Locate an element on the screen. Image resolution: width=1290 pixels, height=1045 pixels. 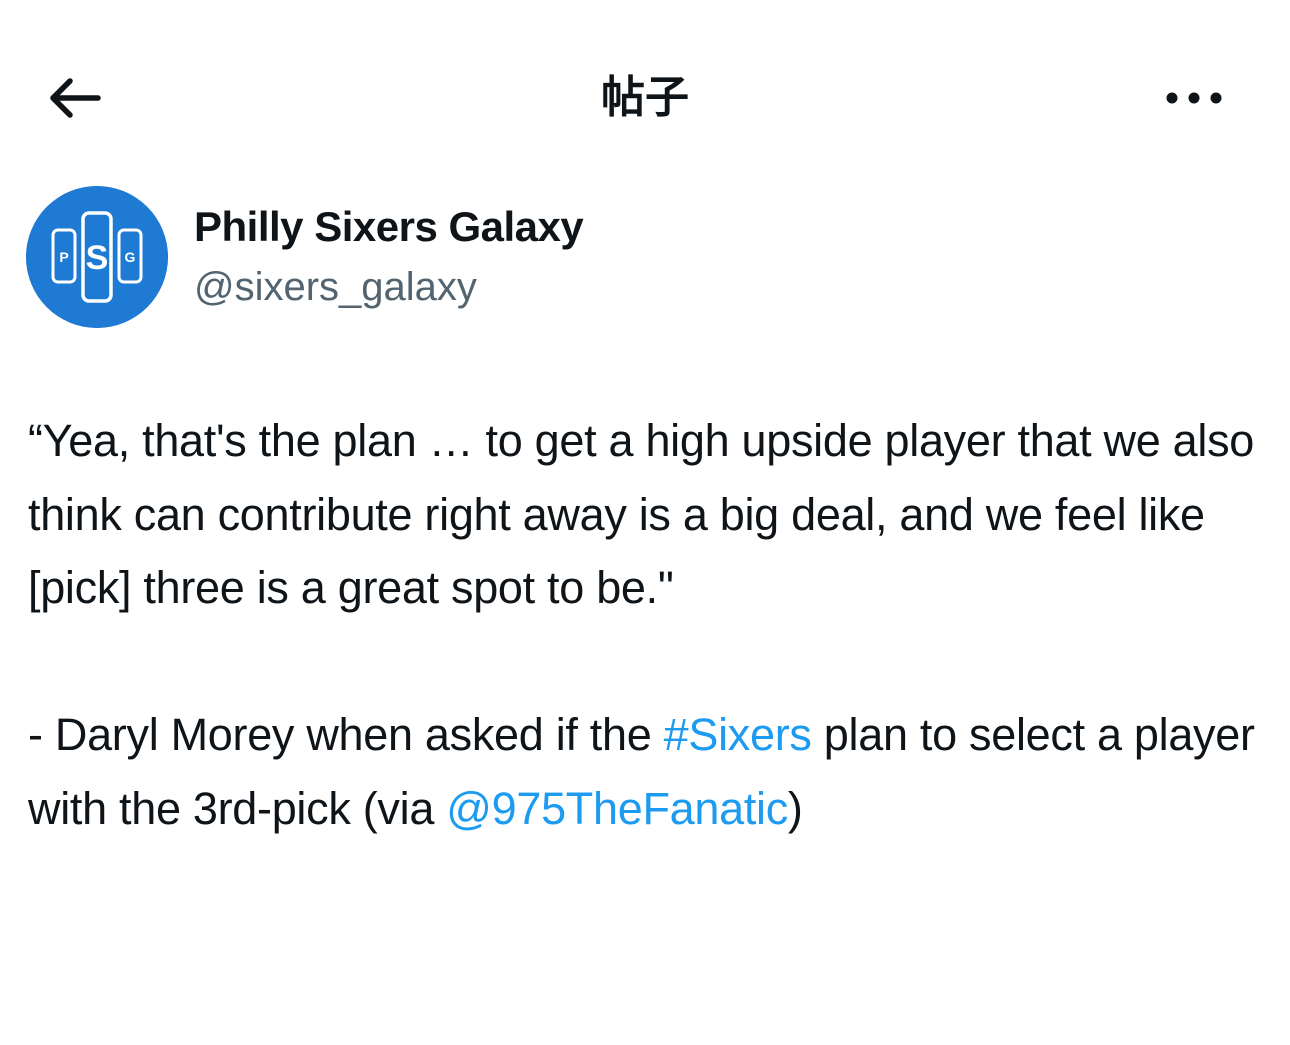
author-info: Philly Sixers Galaxy @sixers_galaxy is located at coordinates (389, 257).